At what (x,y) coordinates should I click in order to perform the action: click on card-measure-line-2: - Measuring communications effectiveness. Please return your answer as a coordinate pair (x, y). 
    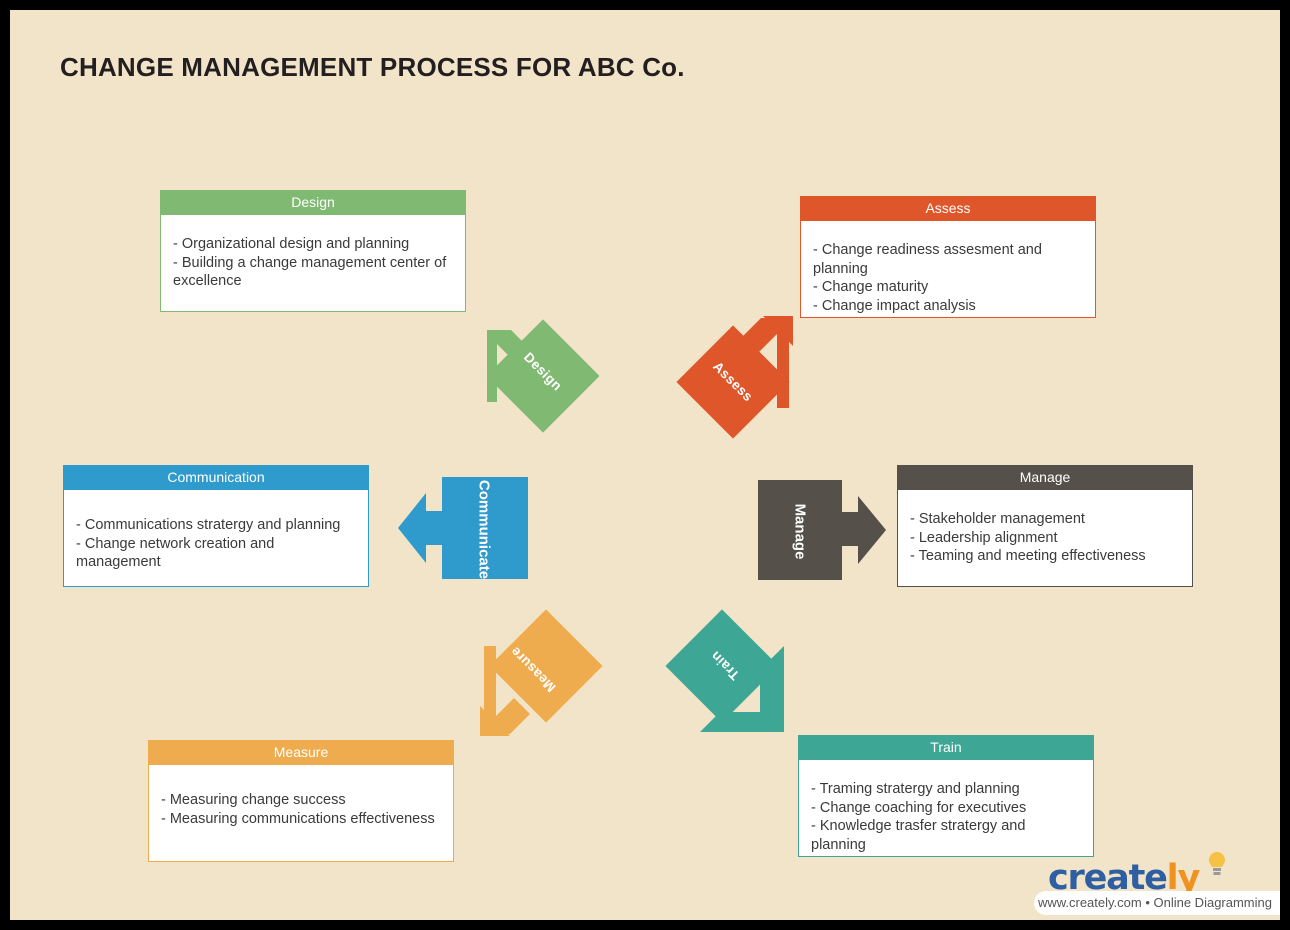
    Looking at the image, I should click on (298, 818).